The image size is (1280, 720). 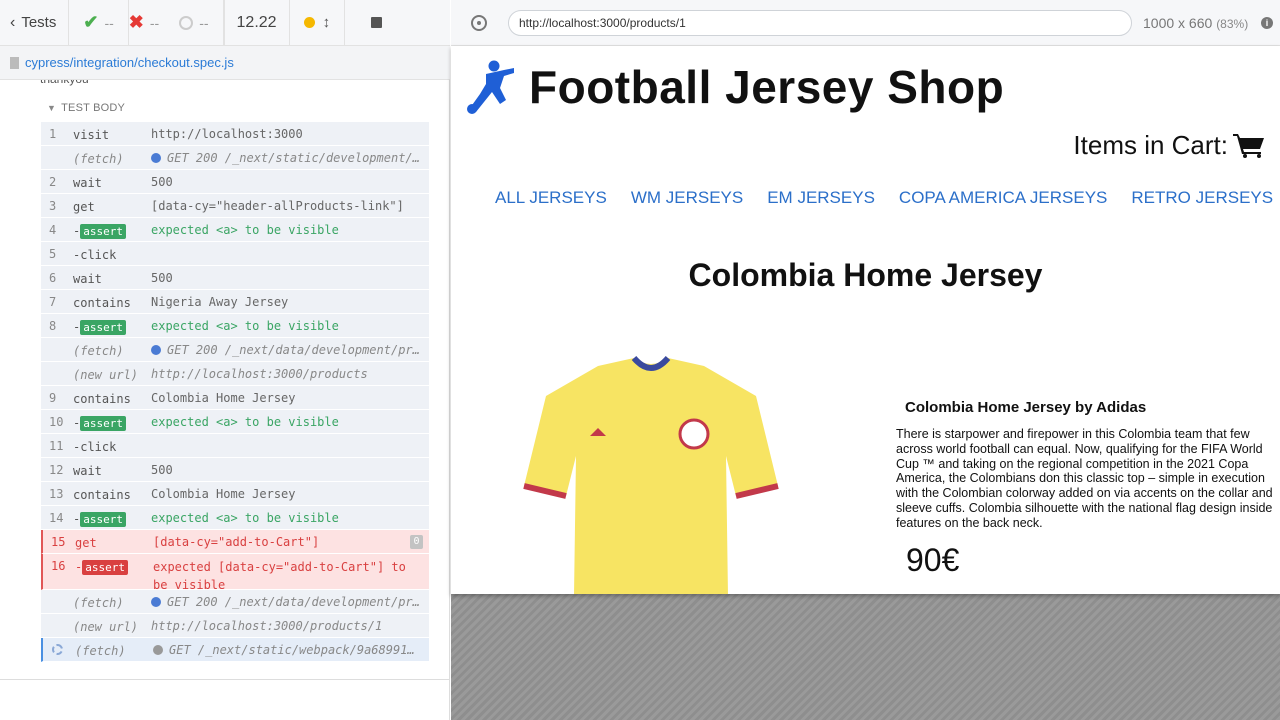 What do you see at coordinates (198, 23) in the screenshot?
I see `pending-stat: --` at bounding box center [198, 23].